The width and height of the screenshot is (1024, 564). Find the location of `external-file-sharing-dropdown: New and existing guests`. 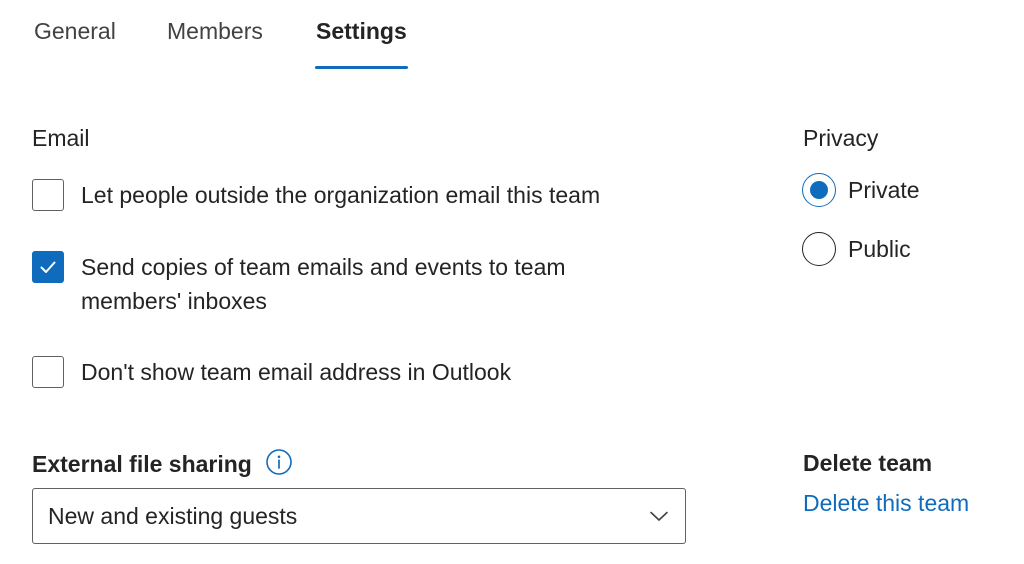

external-file-sharing-dropdown: New and existing guests is located at coordinates (359, 516).